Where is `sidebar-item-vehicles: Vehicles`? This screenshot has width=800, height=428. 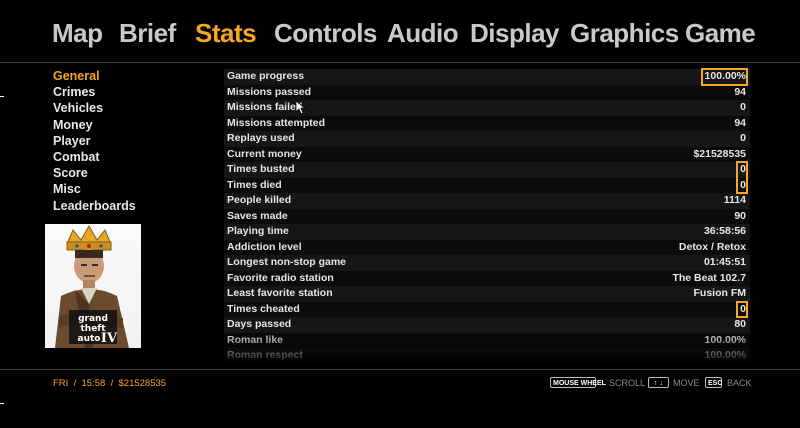
sidebar-item-vehicles: Vehicles is located at coordinates (94, 108).